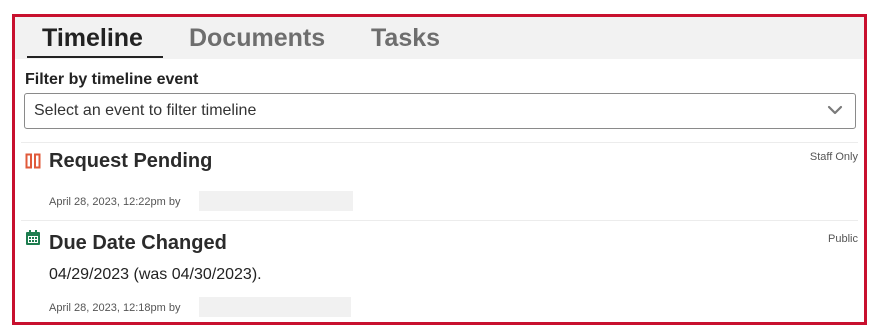 The width and height of the screenshot is (885, 328). I want to click on select-placeholder: Select an event to filter timeline, so click(145, 110).